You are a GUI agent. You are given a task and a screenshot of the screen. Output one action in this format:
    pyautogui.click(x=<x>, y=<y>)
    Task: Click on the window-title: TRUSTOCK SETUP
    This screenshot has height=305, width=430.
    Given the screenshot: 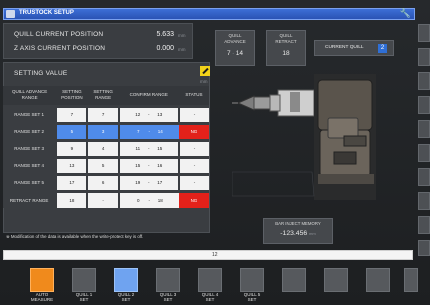 What is the action you would take?
    pyautogui.click(x=46, y=13)
    